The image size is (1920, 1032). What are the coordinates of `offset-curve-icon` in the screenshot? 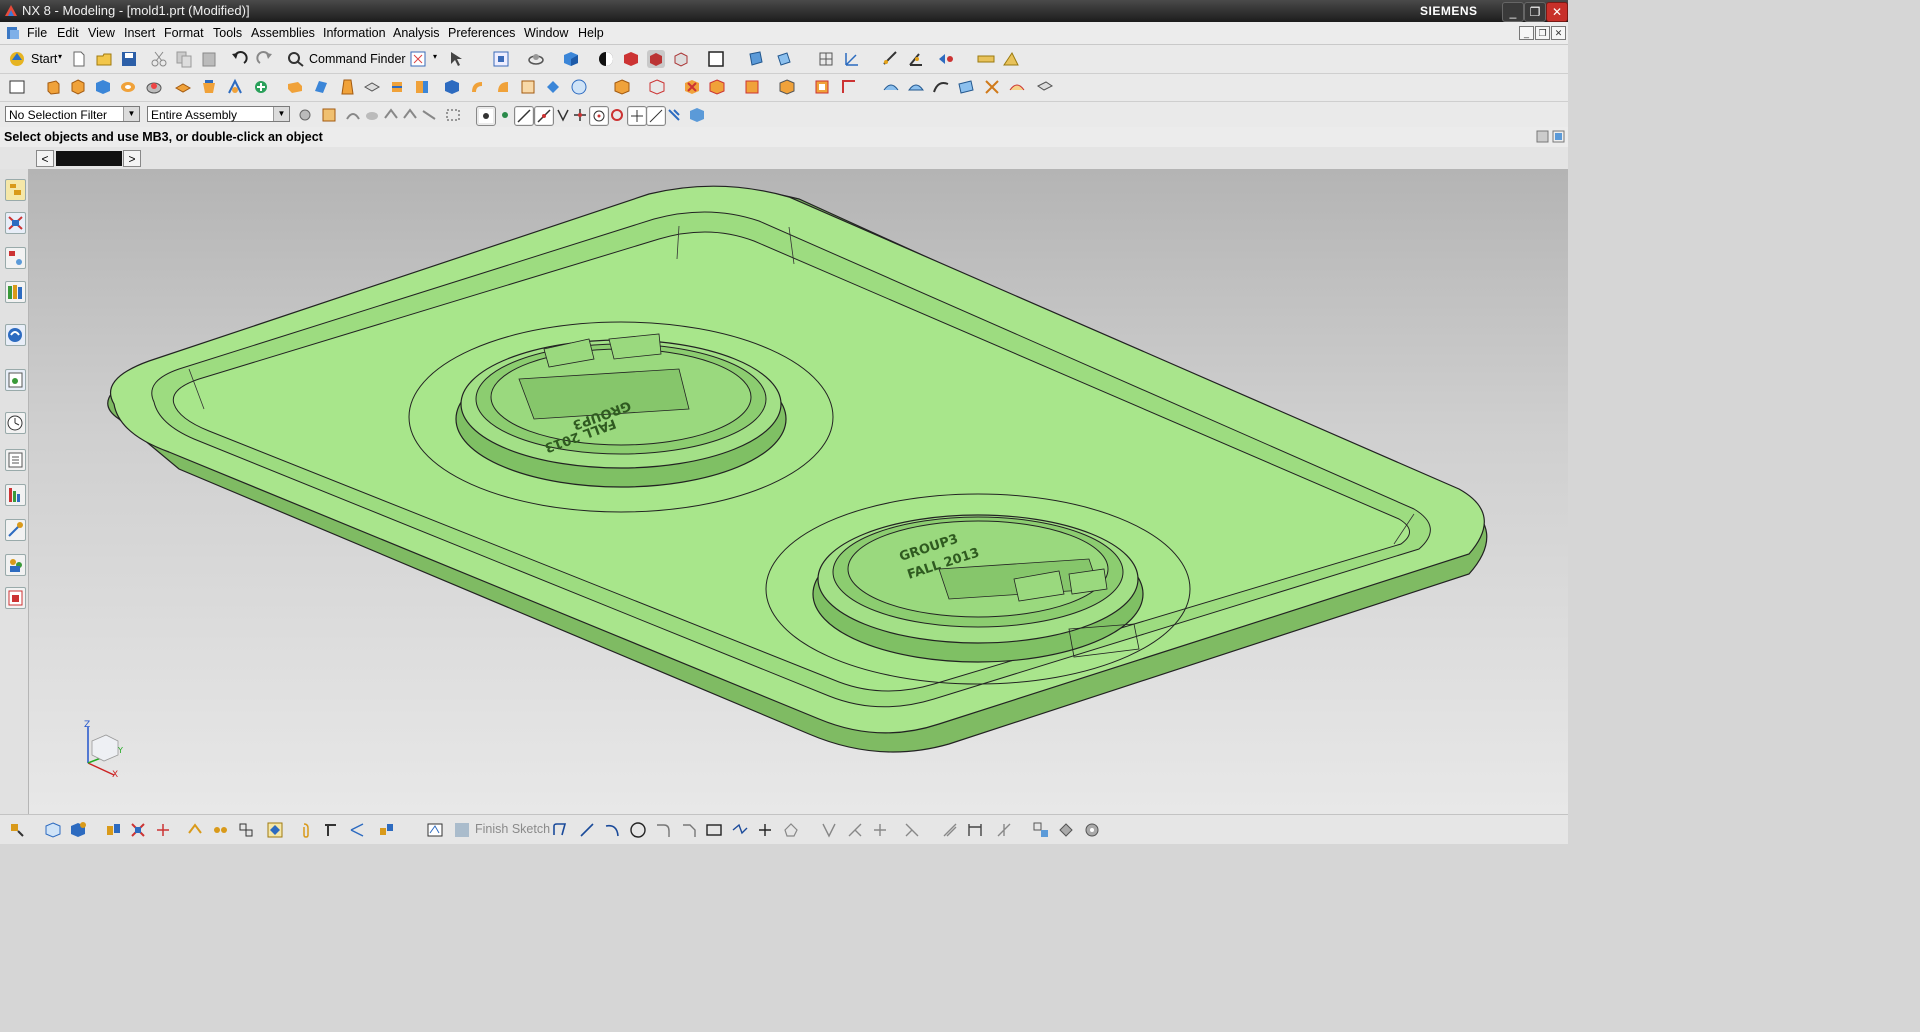 It's located at (791, 830).